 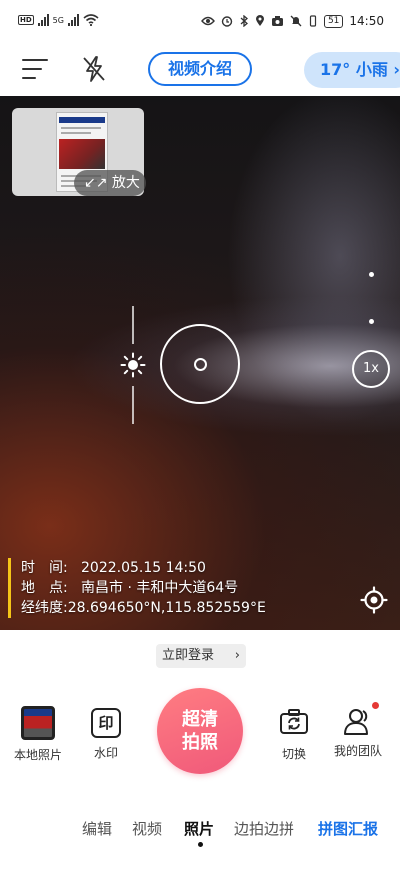 I want to click on watermark-time-value: 2022.05.15 14:50, so click(x=143, y=568).